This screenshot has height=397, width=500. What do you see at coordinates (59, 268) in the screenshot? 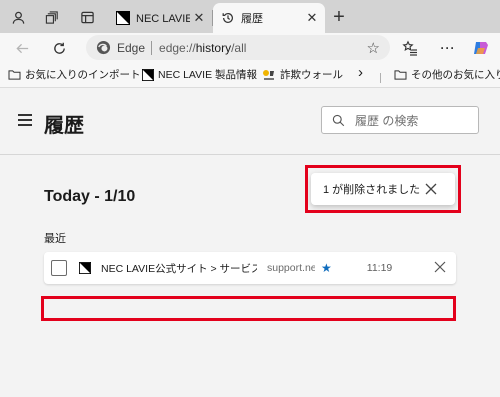
I see `row-checkbox` at bounding box center [59, 268].